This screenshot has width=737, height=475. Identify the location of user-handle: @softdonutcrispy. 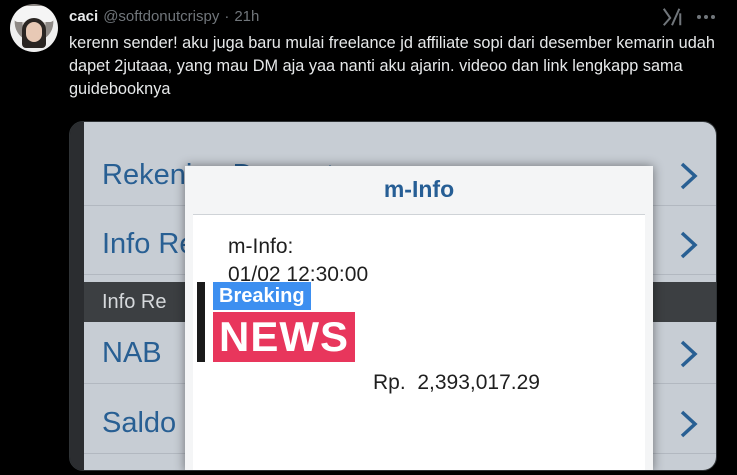
(161, 16).